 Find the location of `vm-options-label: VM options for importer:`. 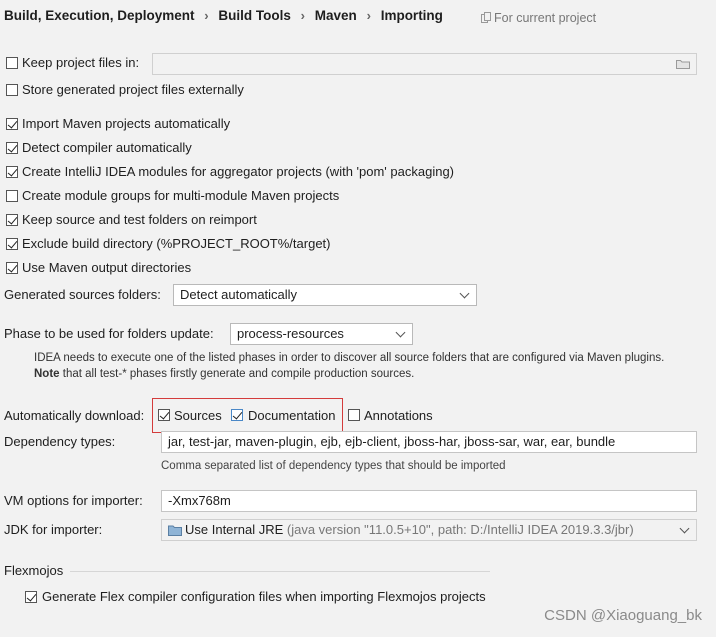

vm-options-label: VM options for importer: is located at coordinates (73, 500).